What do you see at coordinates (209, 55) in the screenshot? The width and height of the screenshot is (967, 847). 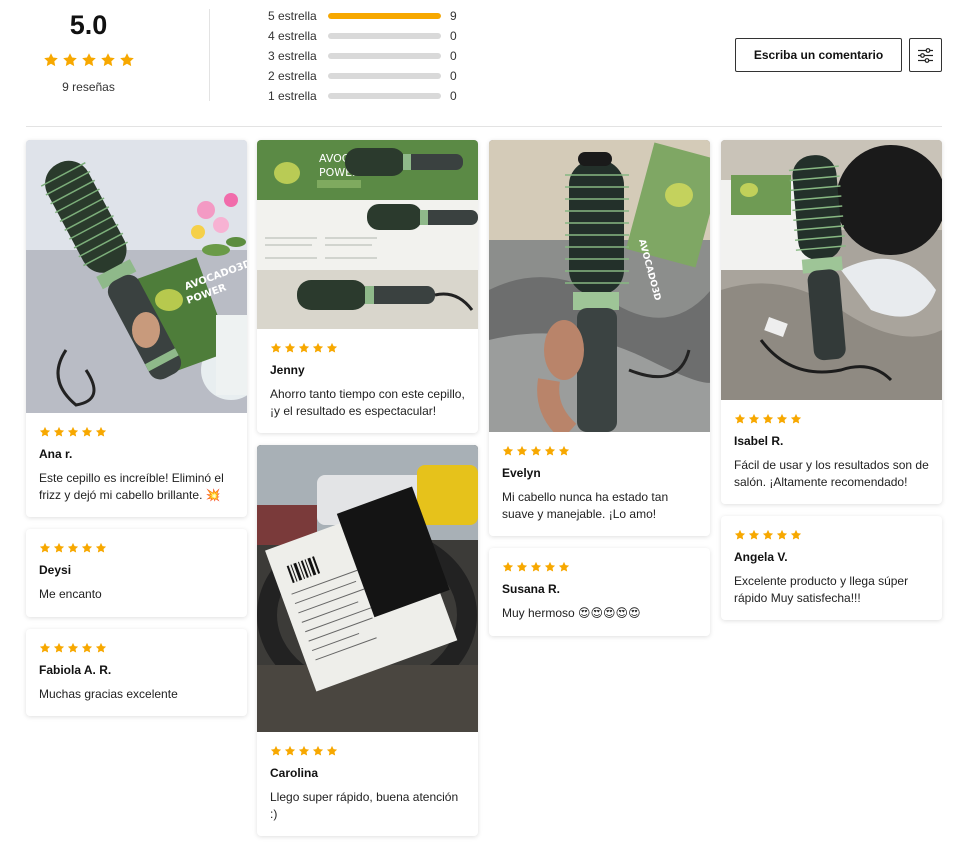 I see `summary-divider` at bounding box center [209, 55].